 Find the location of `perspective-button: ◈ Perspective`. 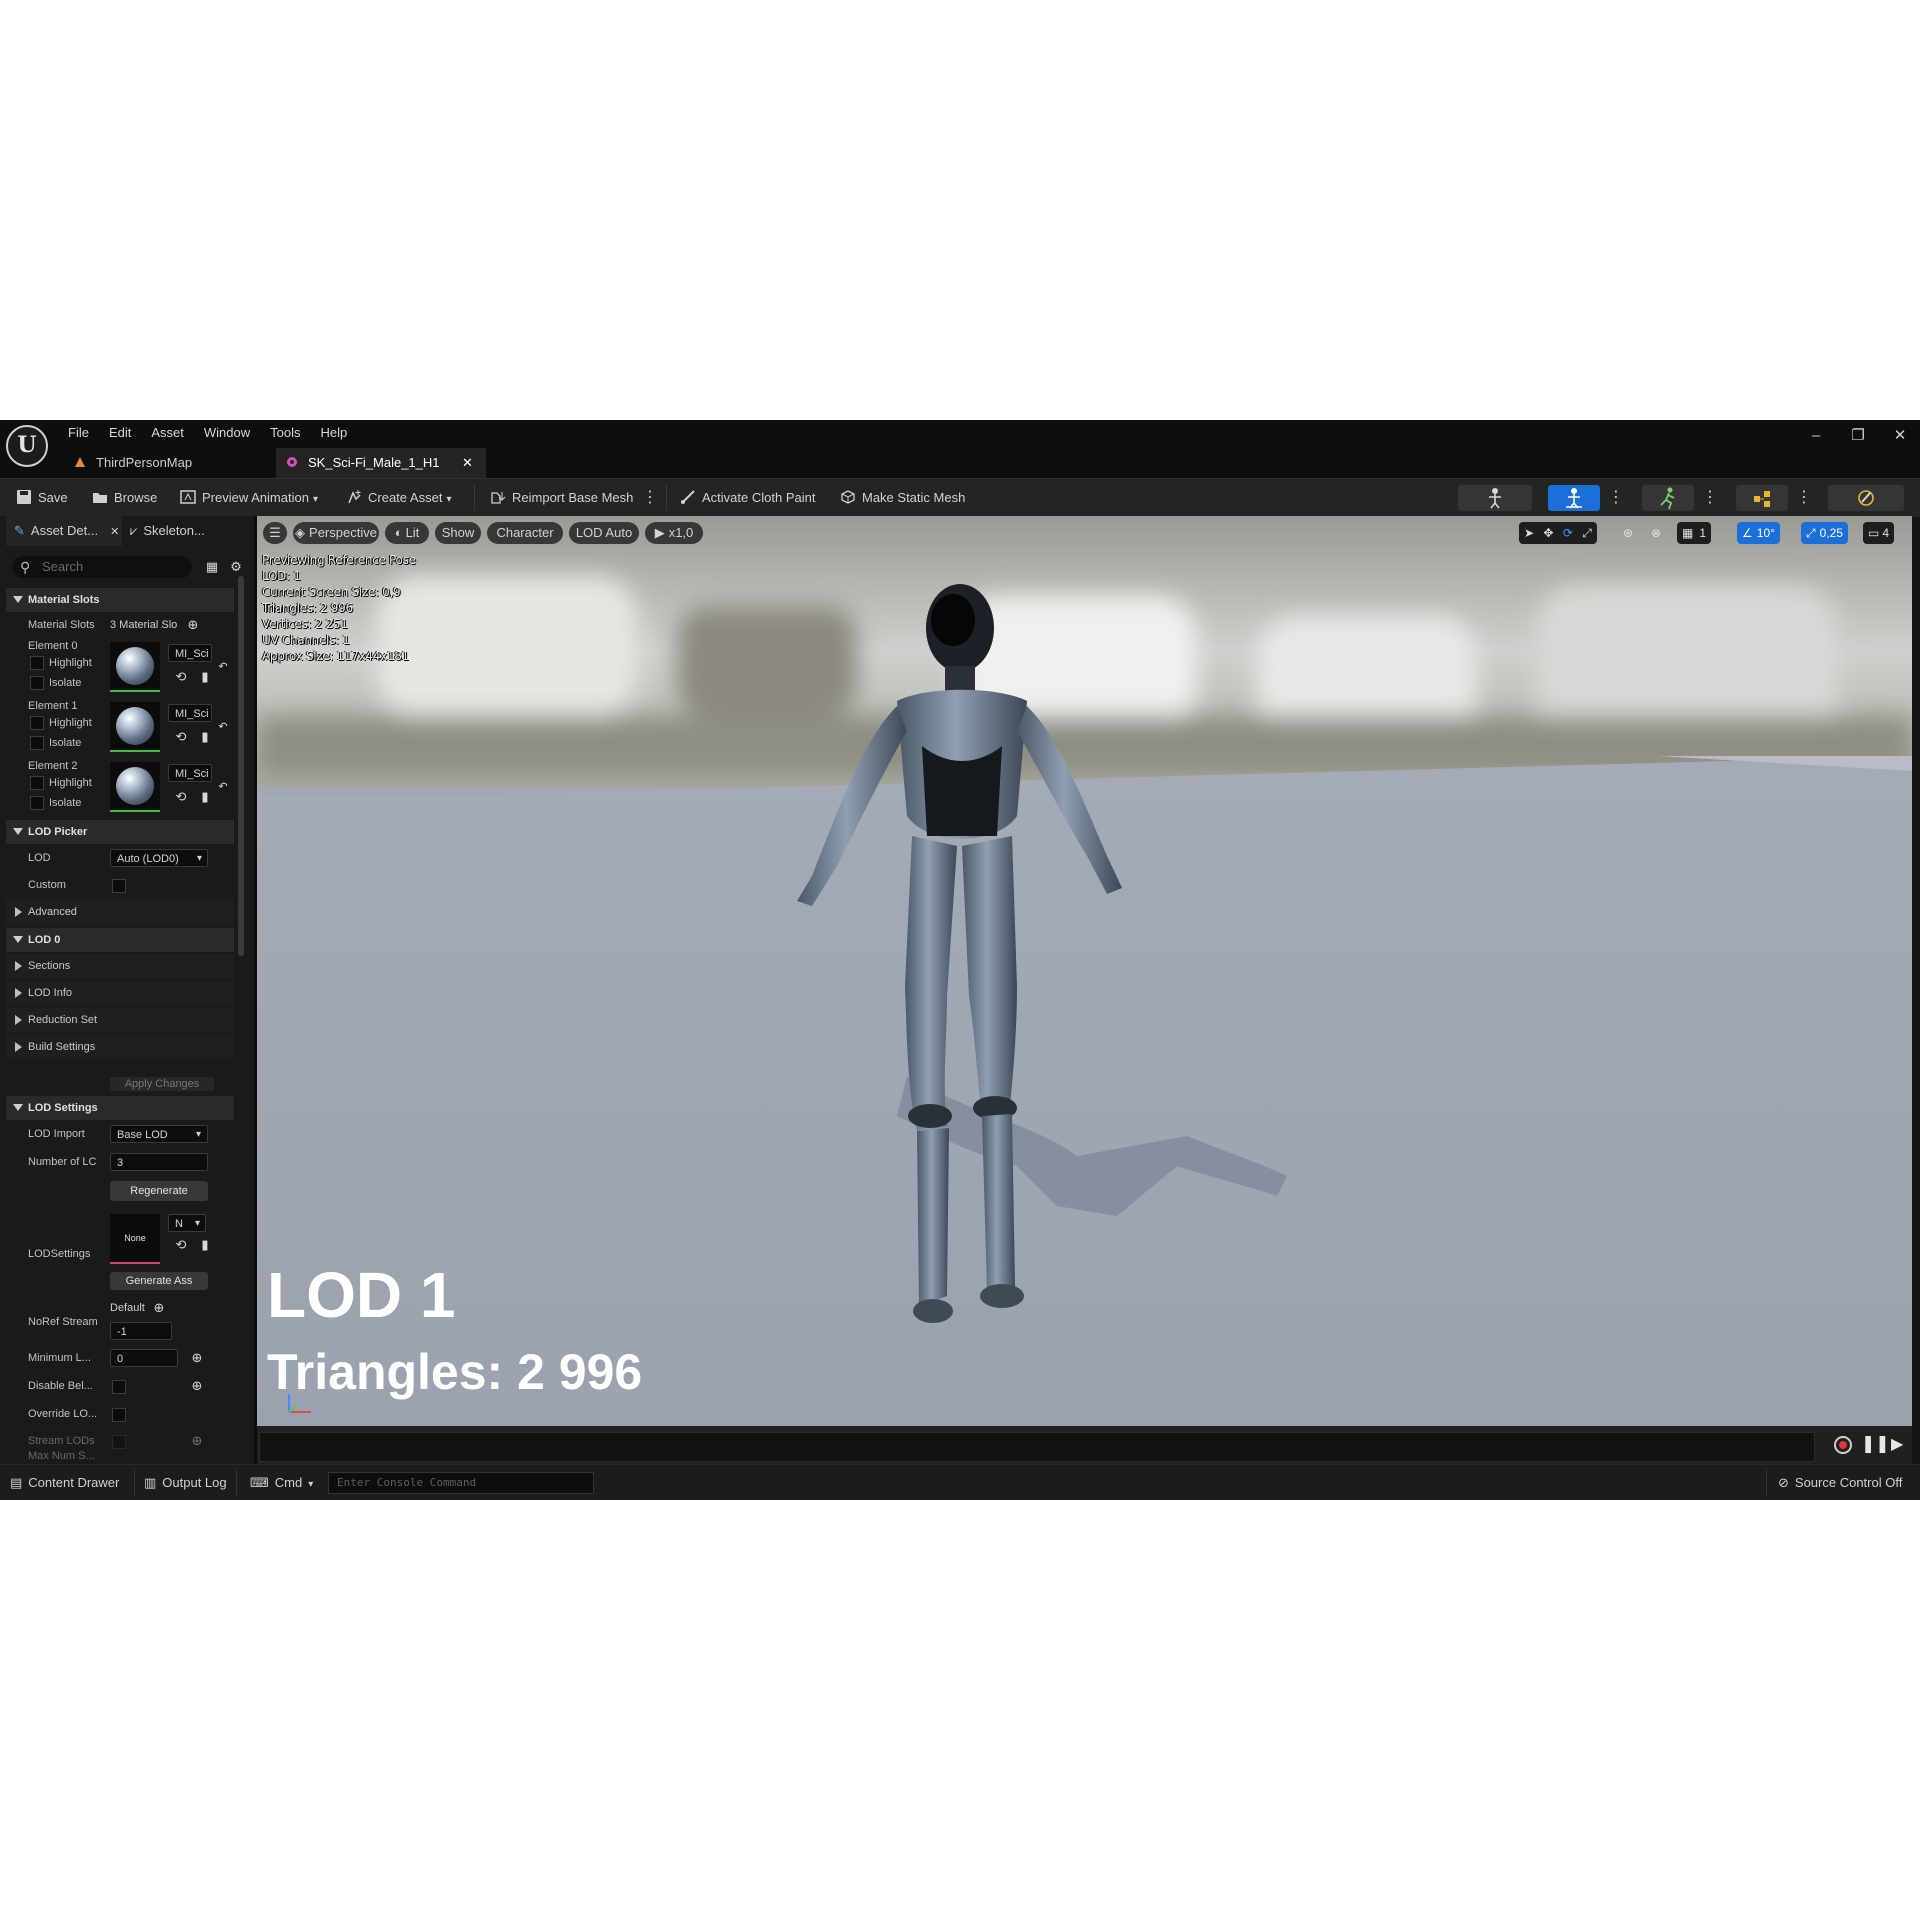

perspective-button: ◈ Perspective is located at coordinates (336, 533).